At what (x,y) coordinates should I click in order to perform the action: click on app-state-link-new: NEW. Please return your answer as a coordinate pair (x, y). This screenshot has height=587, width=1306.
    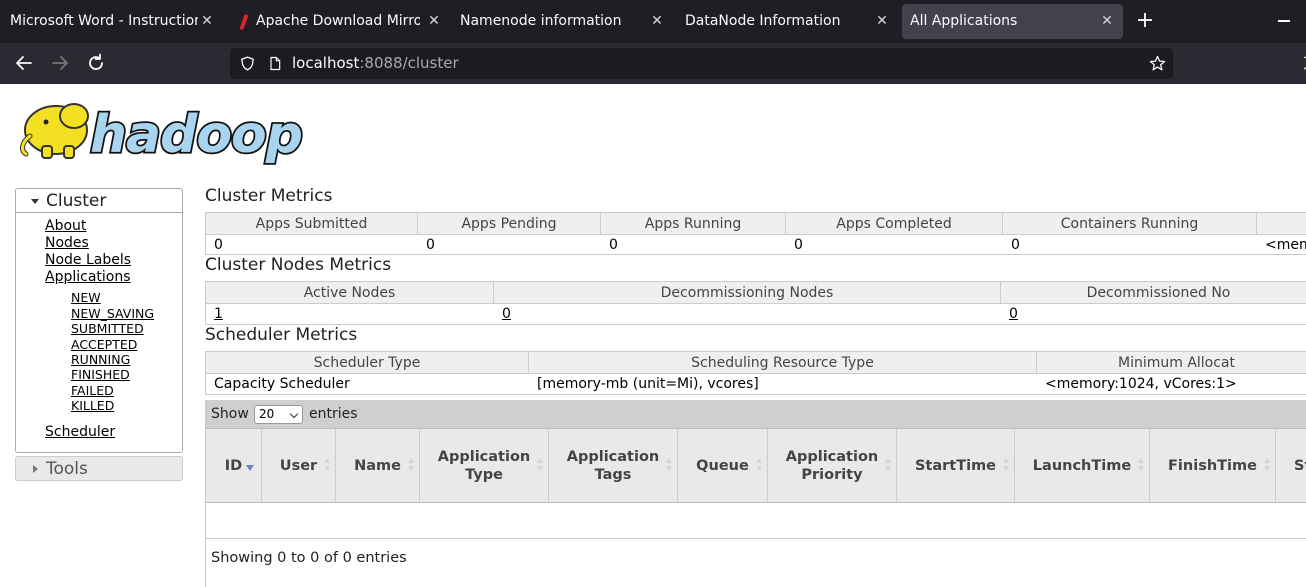
    Looking at the image, I should click on (86, 297).